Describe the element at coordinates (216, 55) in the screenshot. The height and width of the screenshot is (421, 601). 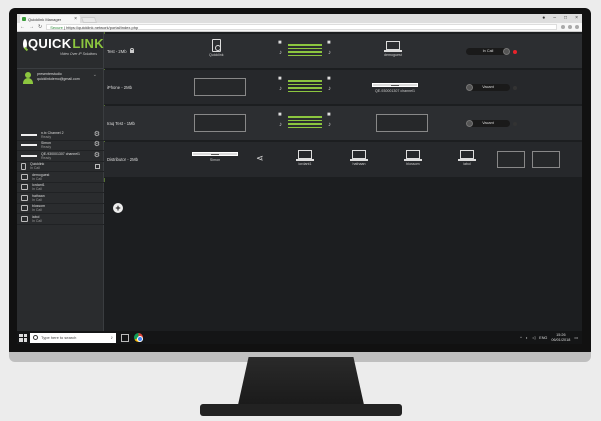
I see `source-label: Quicklink` at that location.